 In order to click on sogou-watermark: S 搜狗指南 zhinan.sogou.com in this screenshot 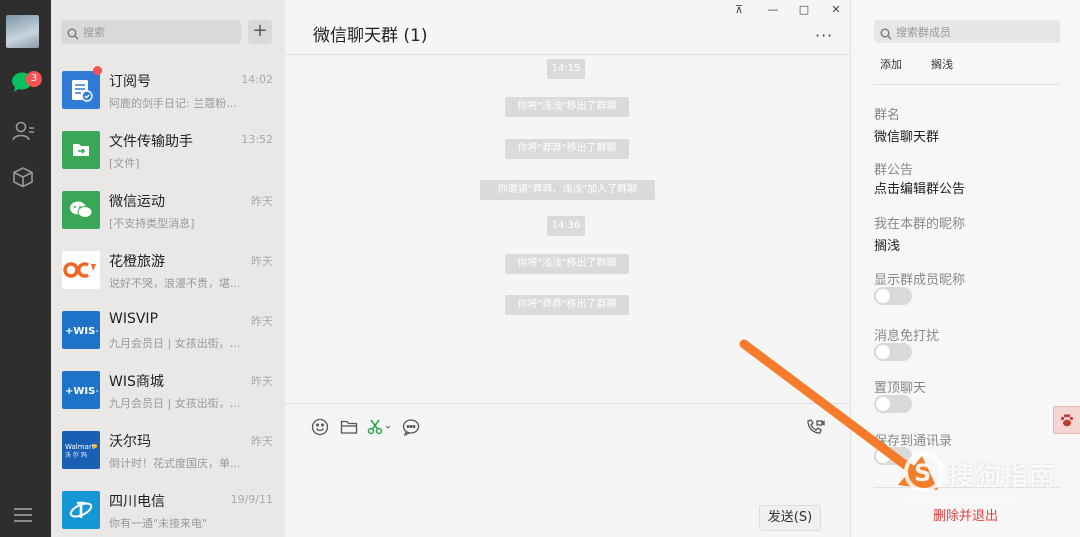, I will do `click(985, 480)`.